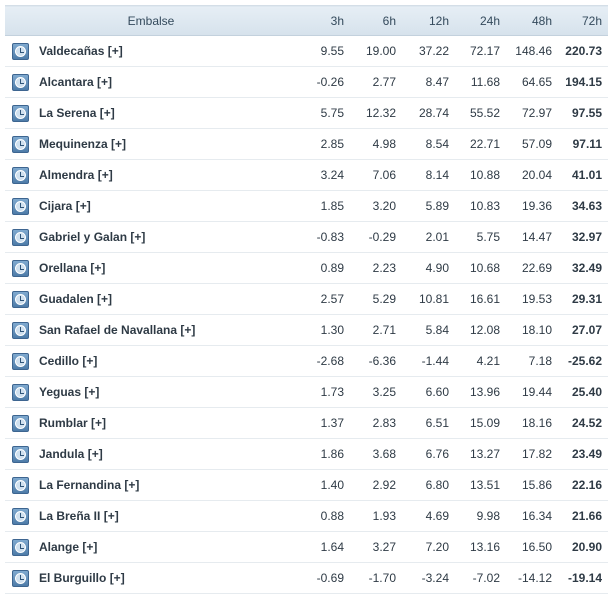 The height and width of the screenshot is (595, 613). What do you see at coordinates (323, 361) in the screenshot?
I see `value-3h: -2.68` at bounding box center [323, 361].